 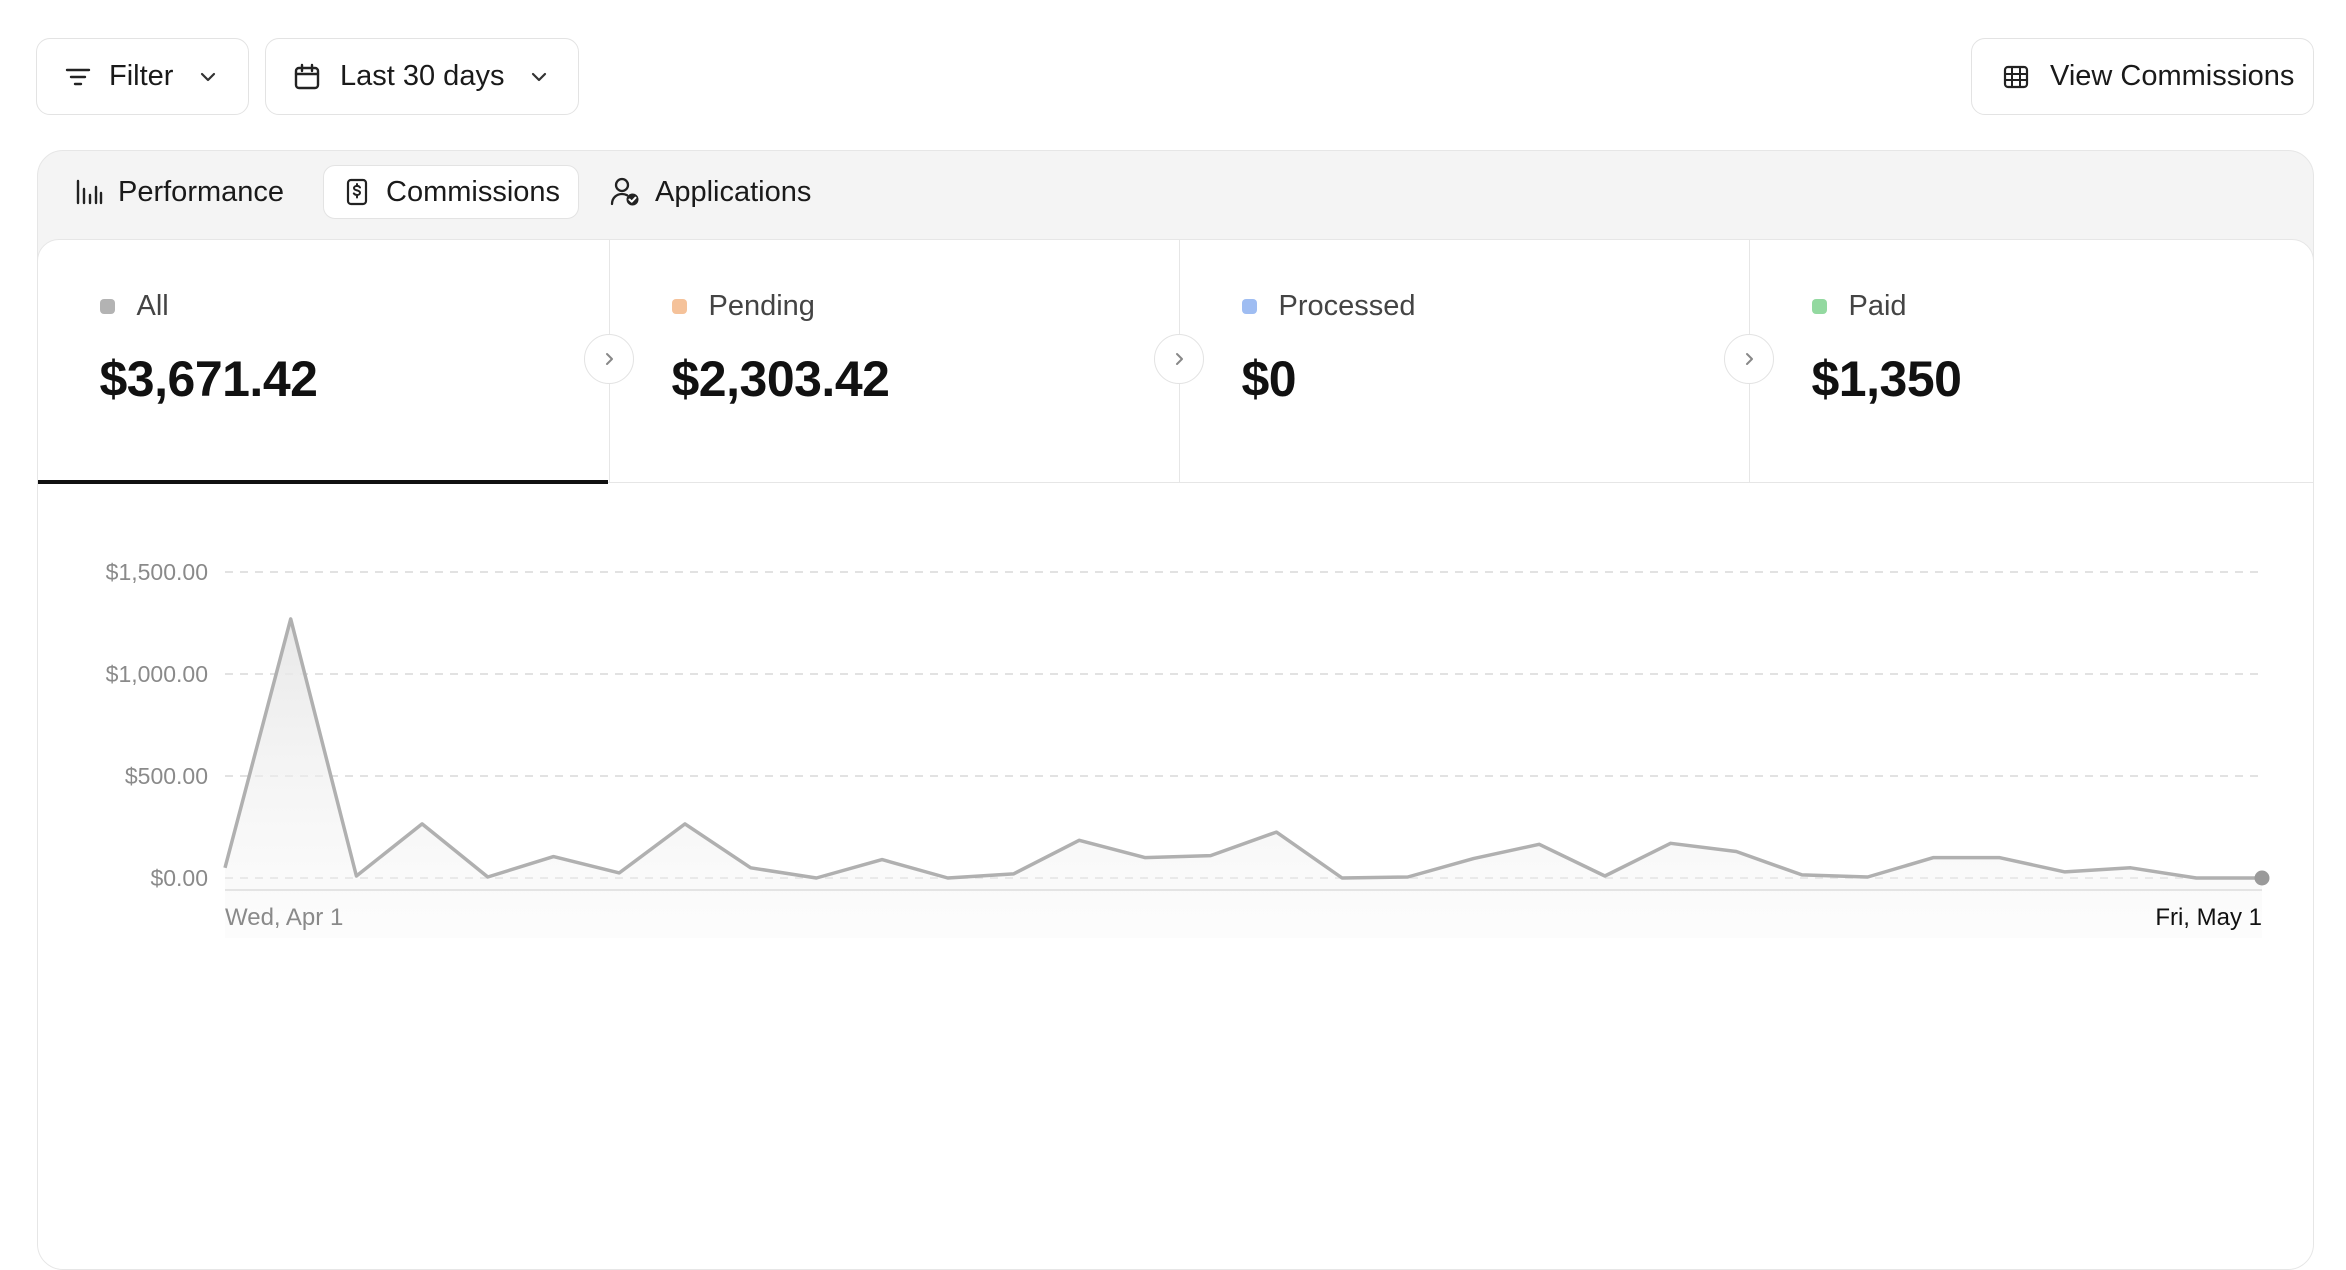 I want to click on toolbar: Filter Last 30 days View Commissions, so click(x=1173, y=65).